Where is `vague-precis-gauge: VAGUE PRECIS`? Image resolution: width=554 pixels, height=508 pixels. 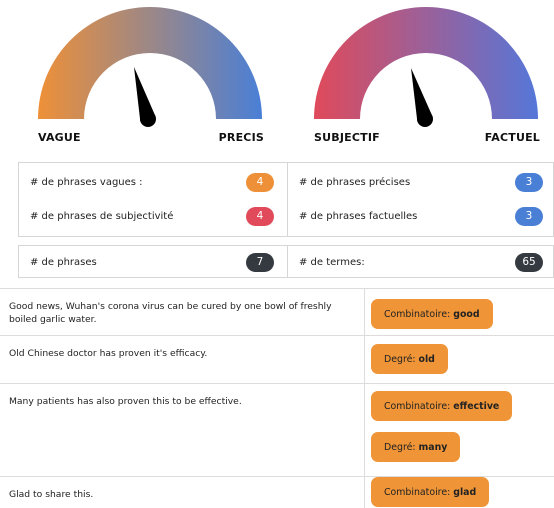 vague-precis-gauge: VAGUE PRECIS is located at coordinates (150, 75).